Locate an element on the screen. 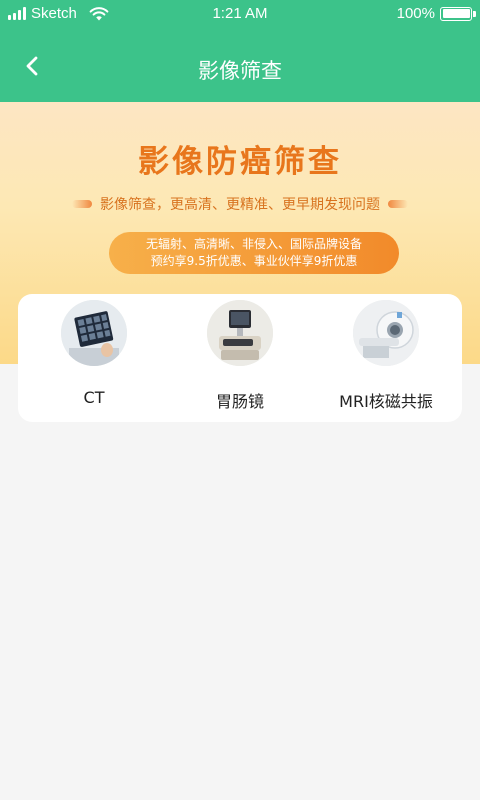 The width and height of the screenshot is (480, 800). decor-dot-left is located at coordinates (82, 204).